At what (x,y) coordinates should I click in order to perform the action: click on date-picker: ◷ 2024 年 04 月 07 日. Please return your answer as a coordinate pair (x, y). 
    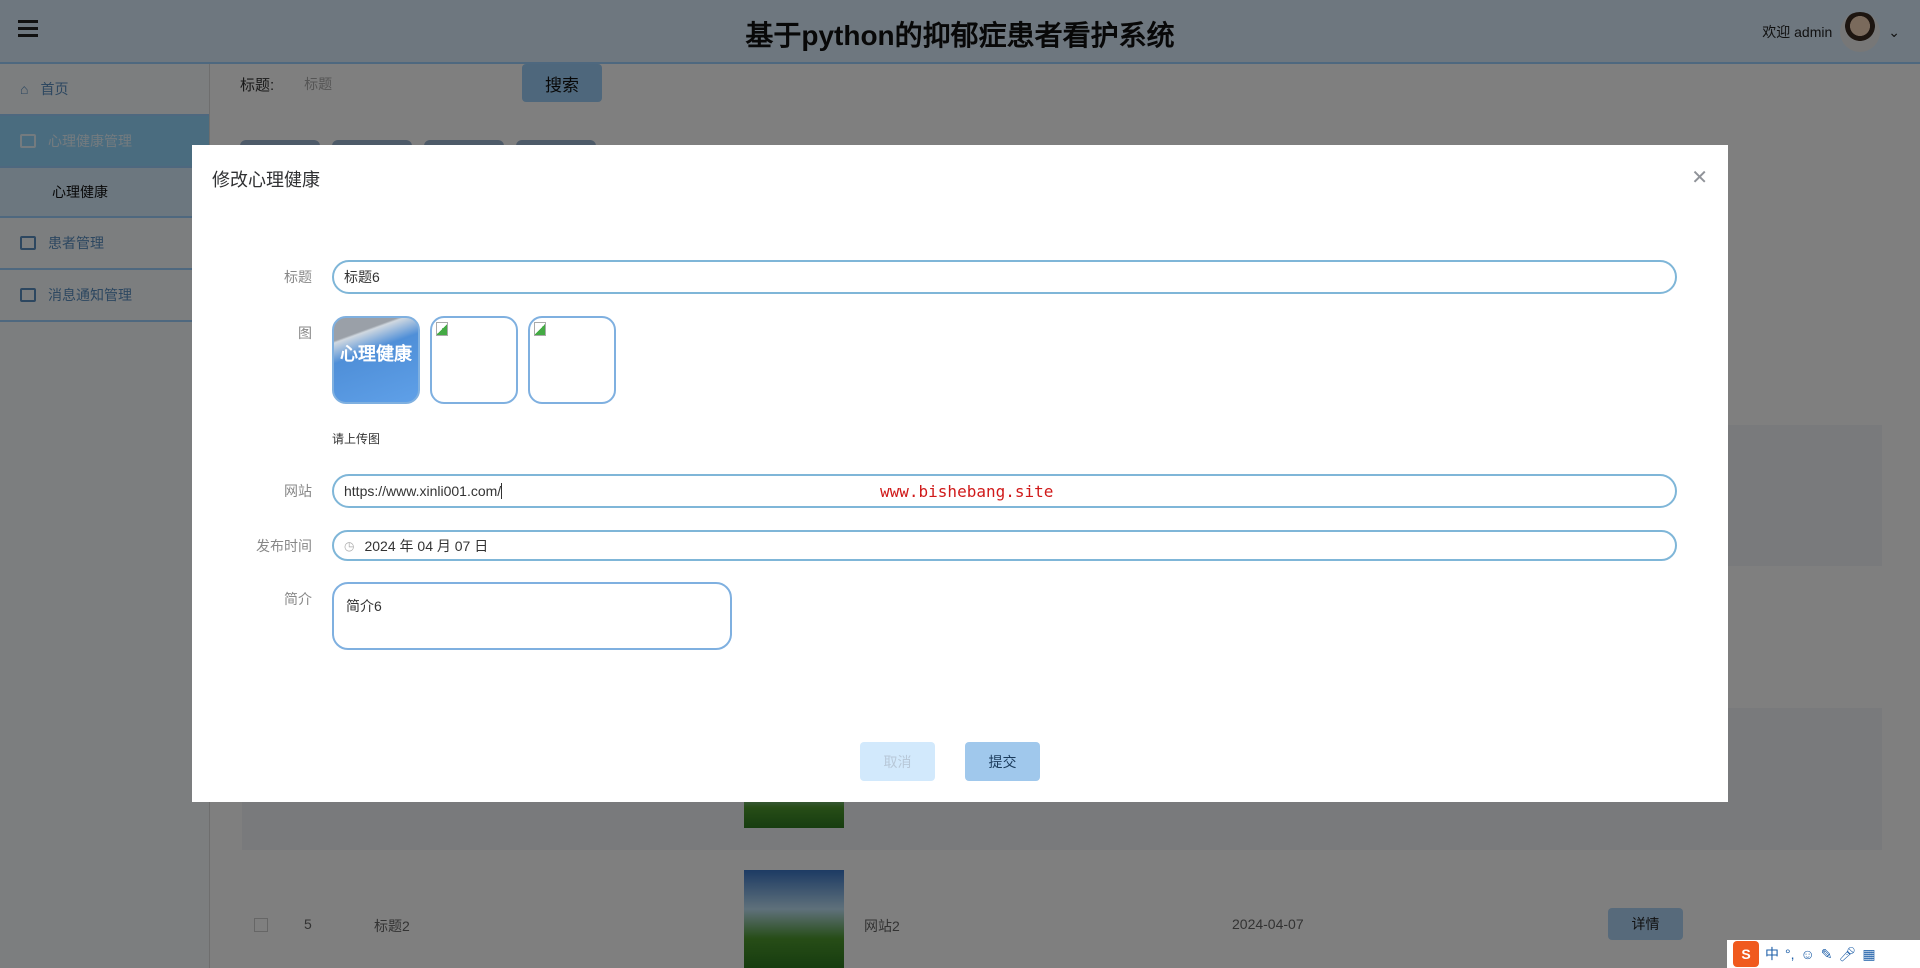
    Looking at the image, I should click on (1004, 545).